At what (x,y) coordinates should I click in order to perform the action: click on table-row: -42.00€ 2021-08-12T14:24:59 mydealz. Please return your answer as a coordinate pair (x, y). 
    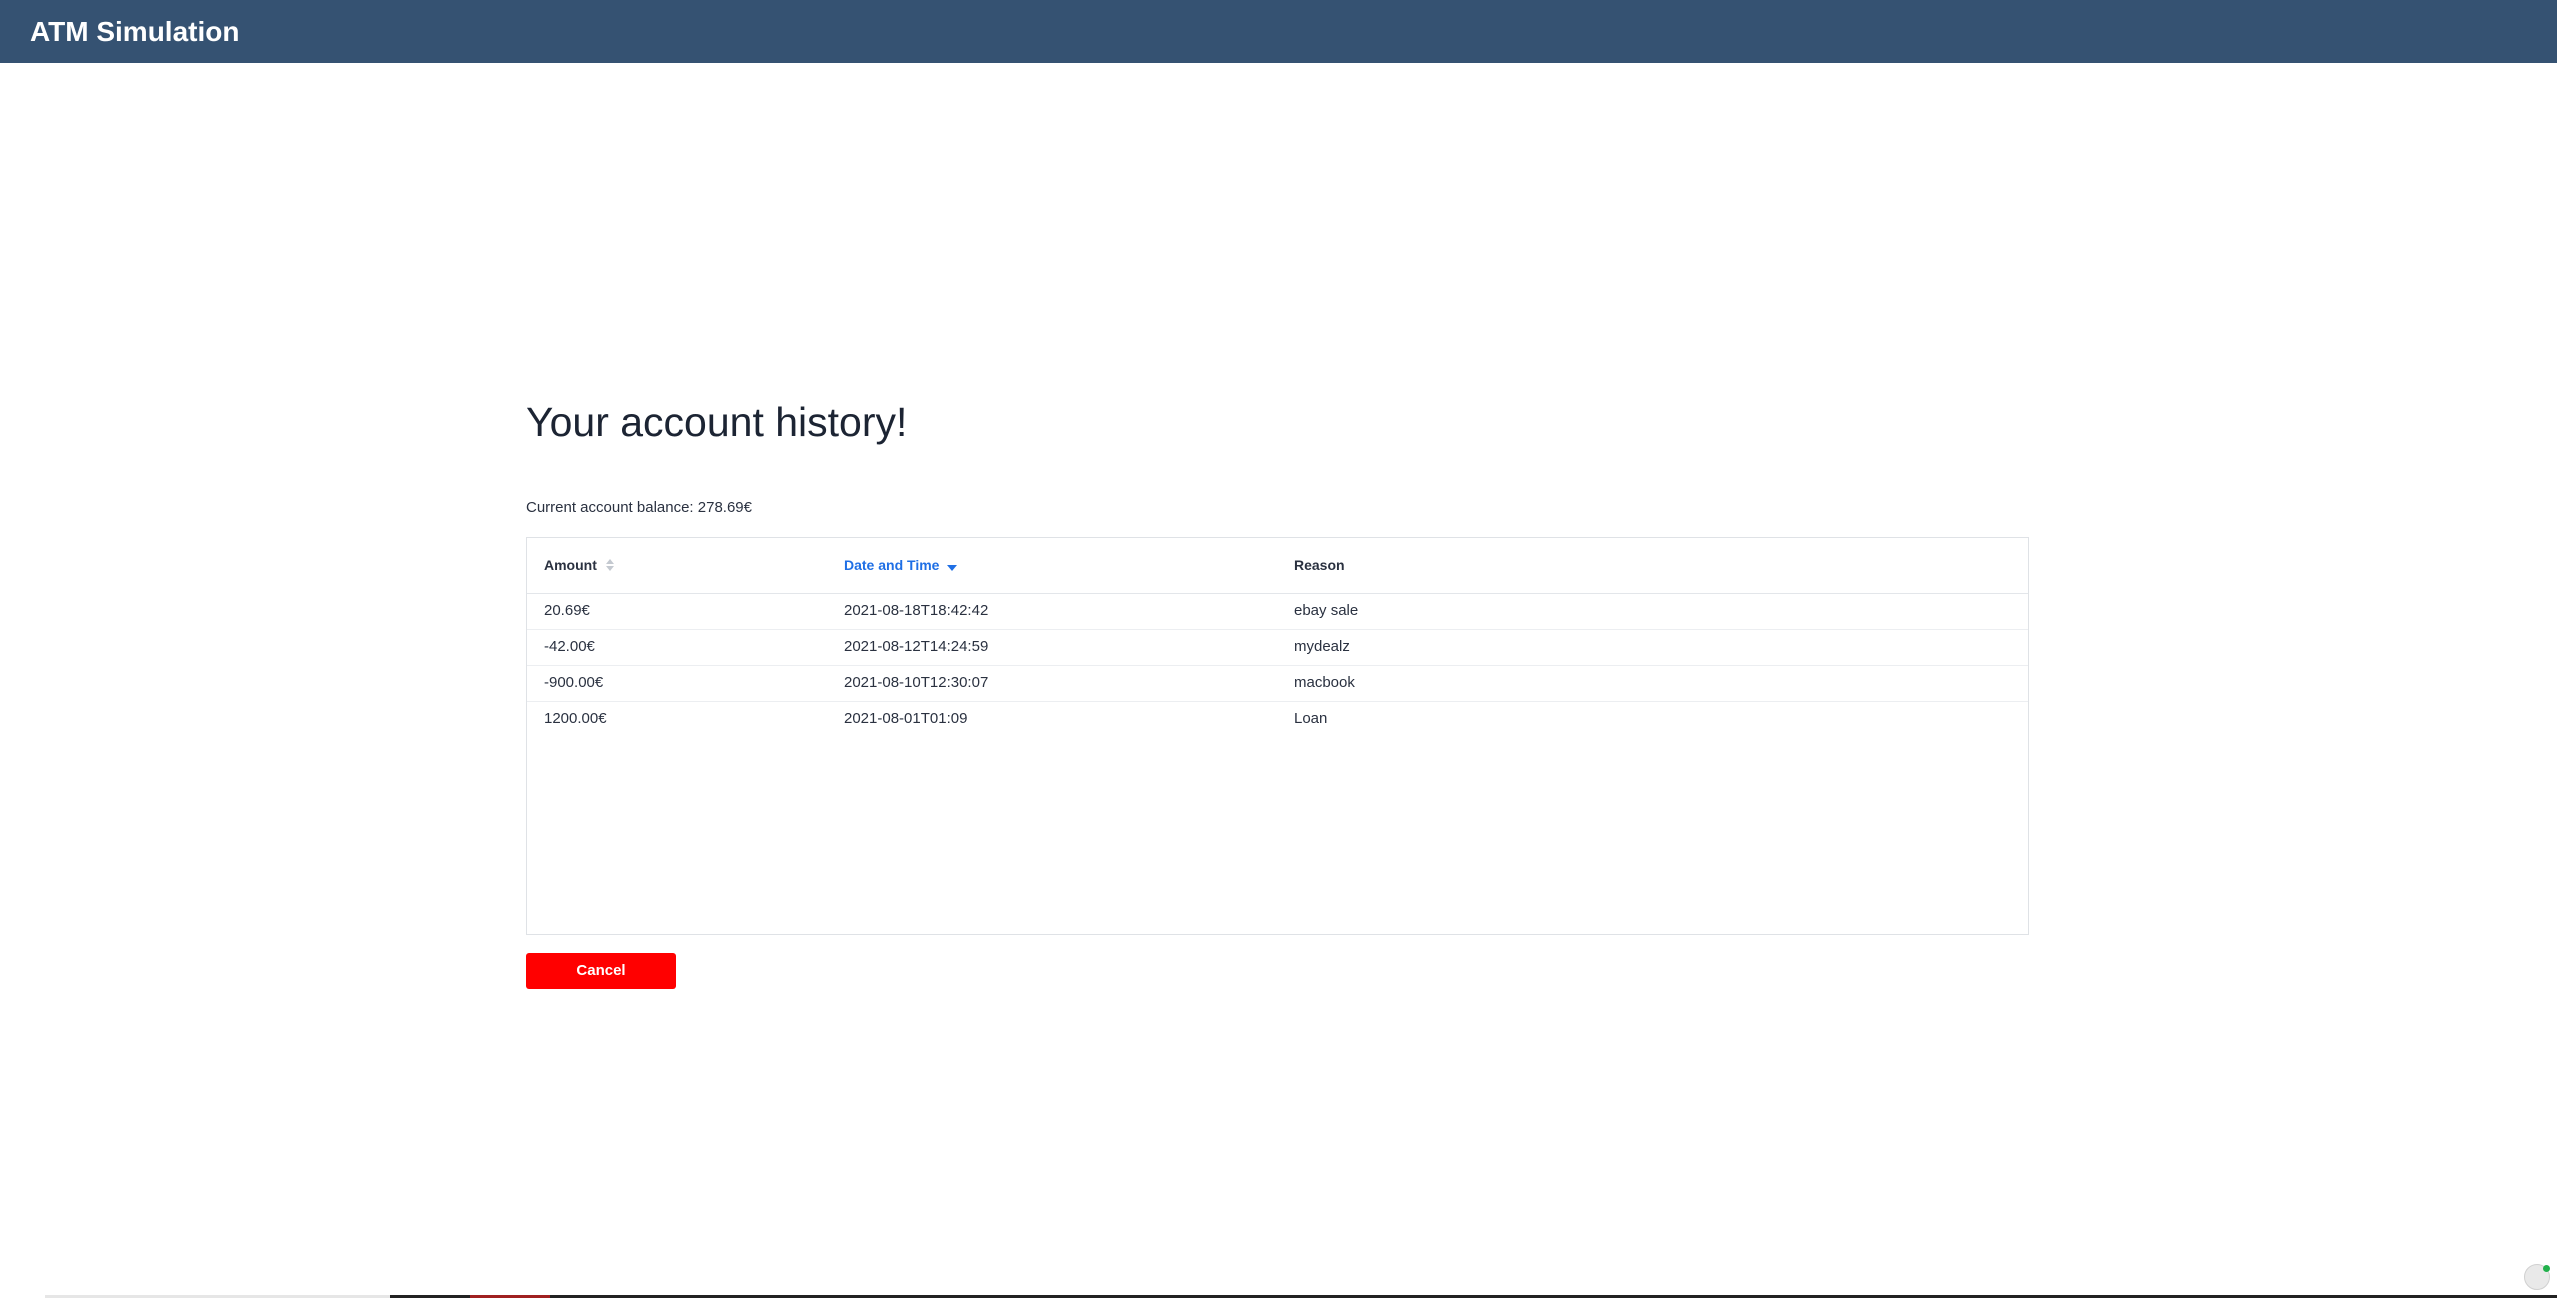
    Looking at the image, I should click on (1277, 647).